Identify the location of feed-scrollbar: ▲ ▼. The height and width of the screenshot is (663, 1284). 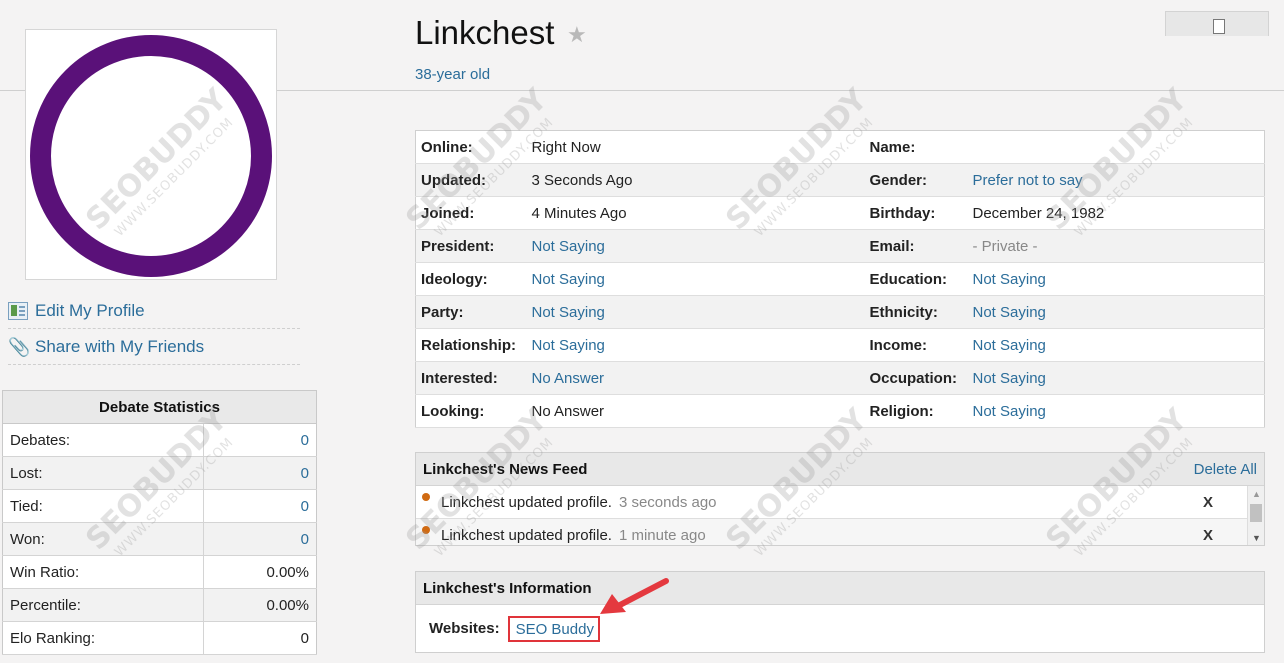
(1255, 515).